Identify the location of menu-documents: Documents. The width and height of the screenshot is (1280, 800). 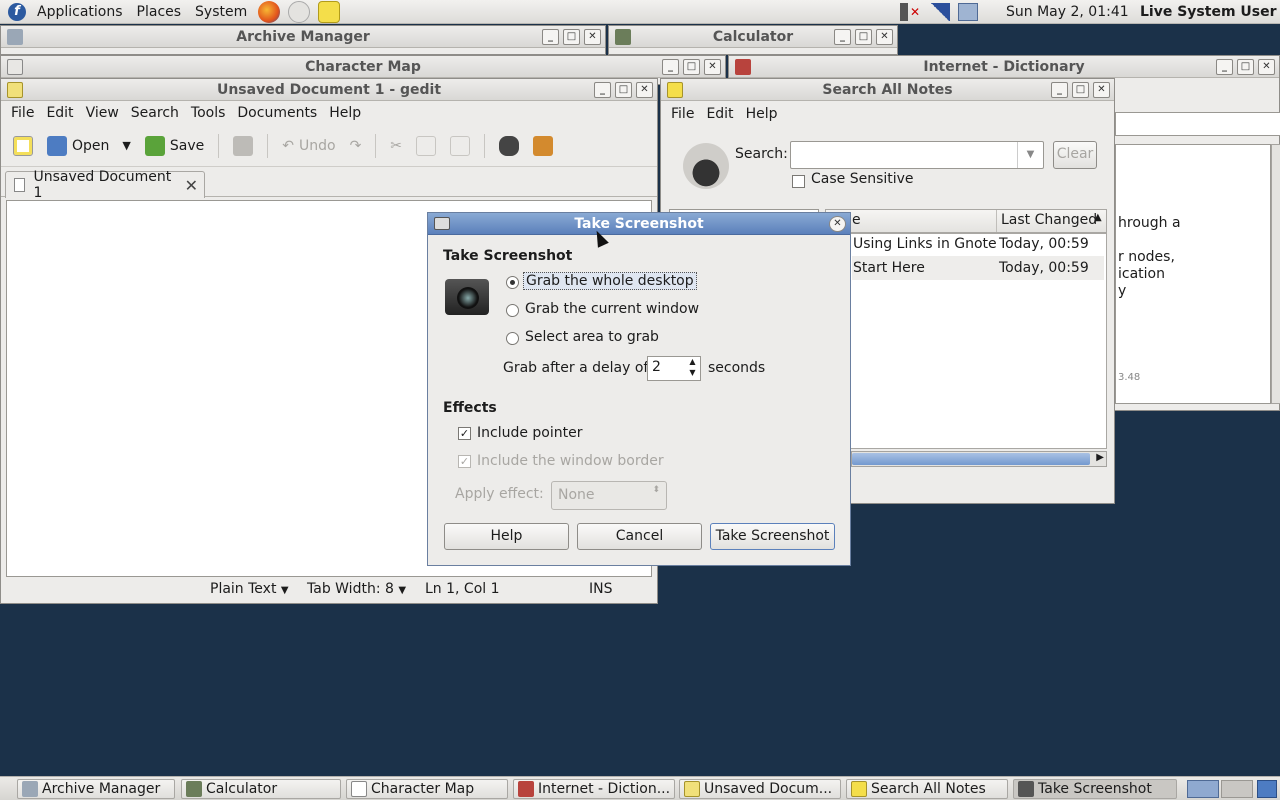
(277, 113).